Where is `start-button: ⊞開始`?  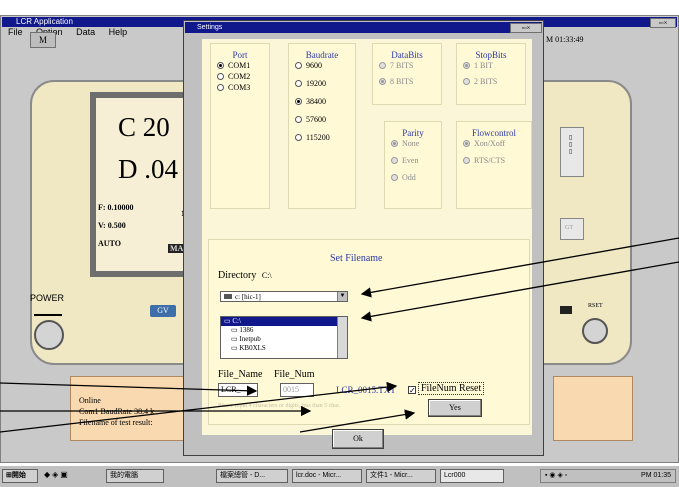
start-button: ⊞開始 is located at coordinates (20, 476).